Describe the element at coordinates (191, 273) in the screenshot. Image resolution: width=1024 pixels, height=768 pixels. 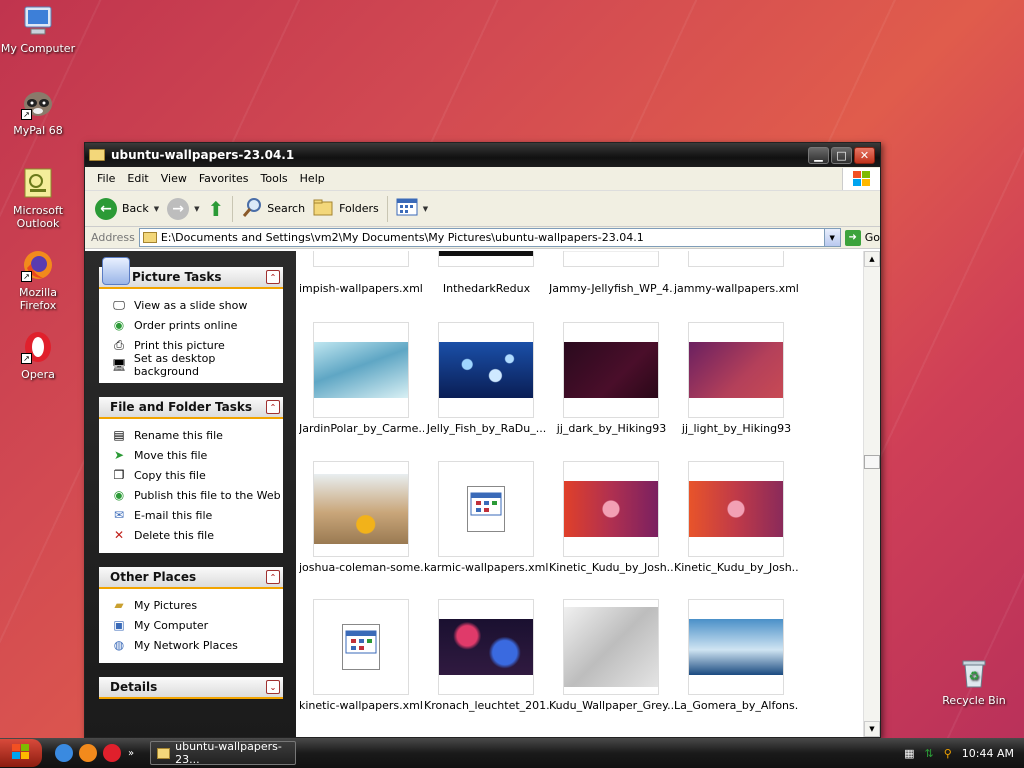
I see `picture-tasks-header: Picture Tasks ⌃` at that location.